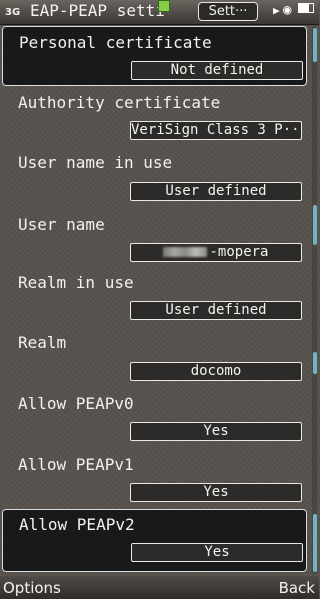 The width and height of the screenshot is (320, 599). I want to click on redacted-username, so click(185, 252).